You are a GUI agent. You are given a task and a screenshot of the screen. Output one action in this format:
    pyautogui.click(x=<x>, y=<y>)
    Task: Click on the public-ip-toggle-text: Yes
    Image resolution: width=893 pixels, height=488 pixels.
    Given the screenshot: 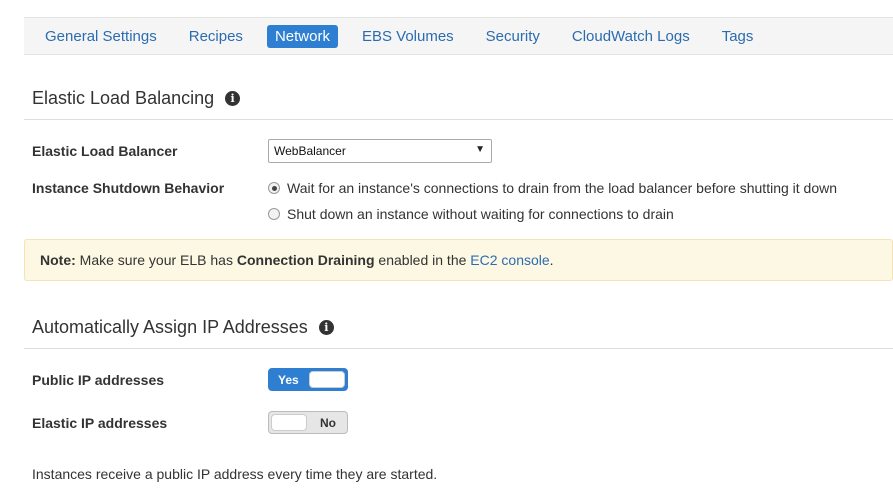 What is the action you would take?
    pyautogui.click(x=288, y=380)
    